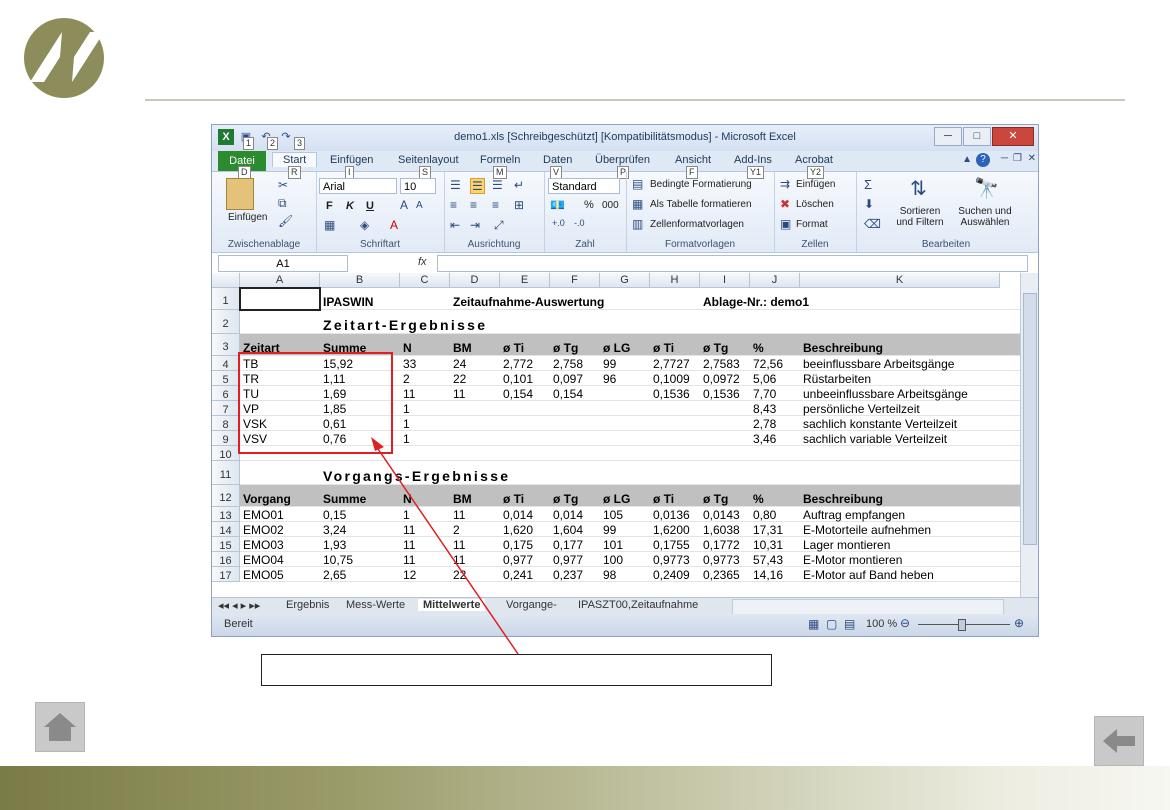  What do you see at coordinates (637, 184) in the screenshot?
I see `conditional-formatting-icon: ▤` at bounding box center [637, 184].